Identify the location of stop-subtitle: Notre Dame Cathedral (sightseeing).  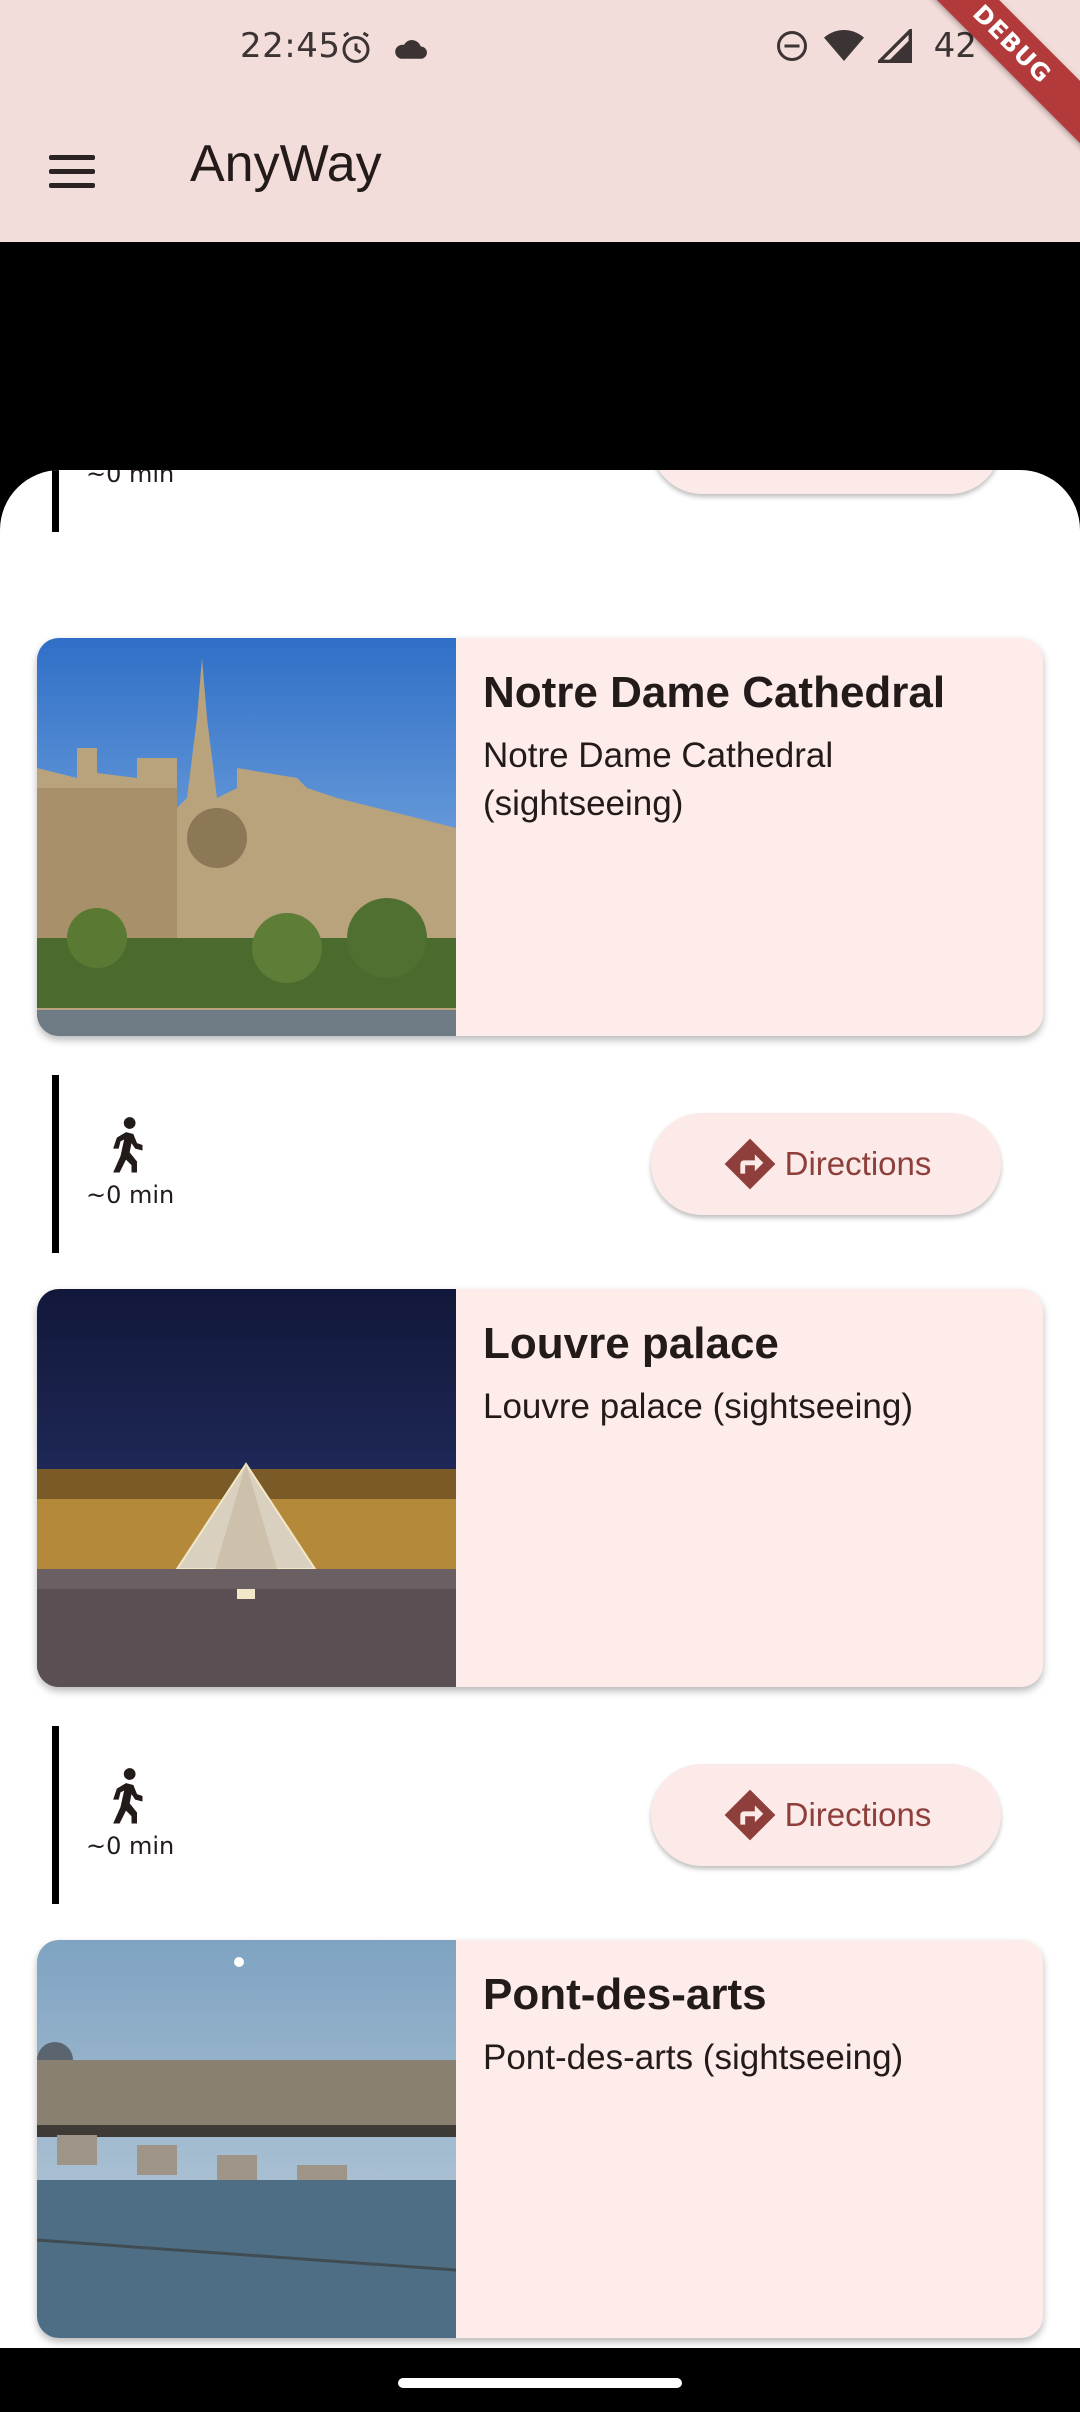
(658, 779).